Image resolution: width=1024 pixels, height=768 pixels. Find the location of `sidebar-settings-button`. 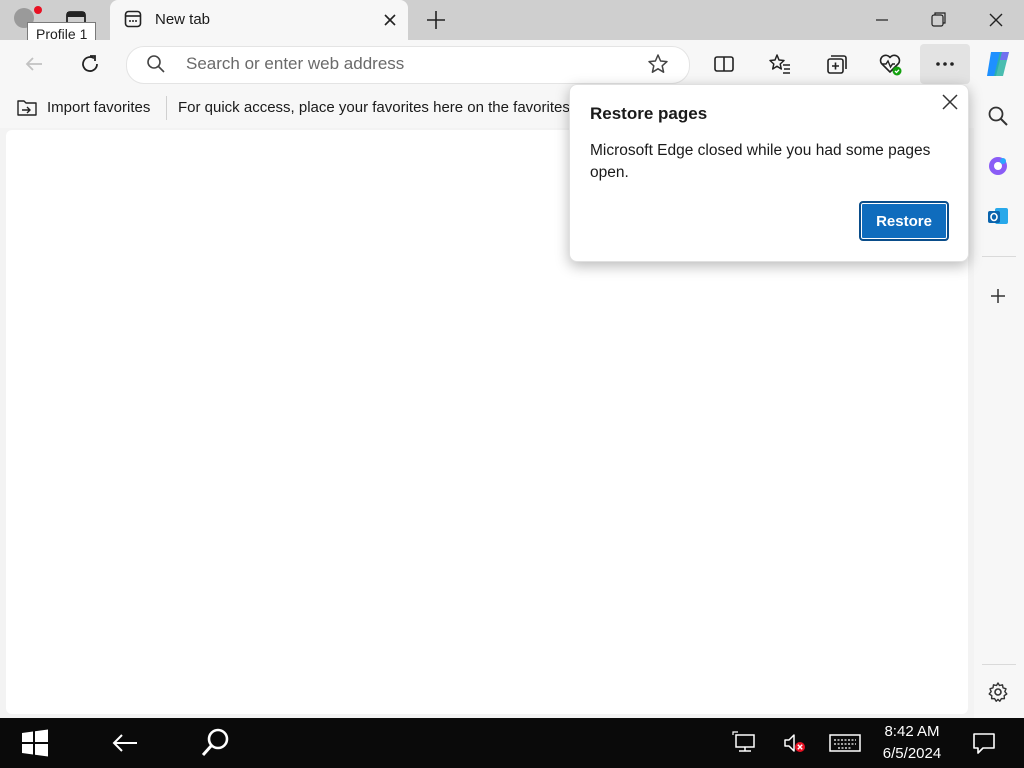

sidebar-settings-button is located at coordinates (998, 692).